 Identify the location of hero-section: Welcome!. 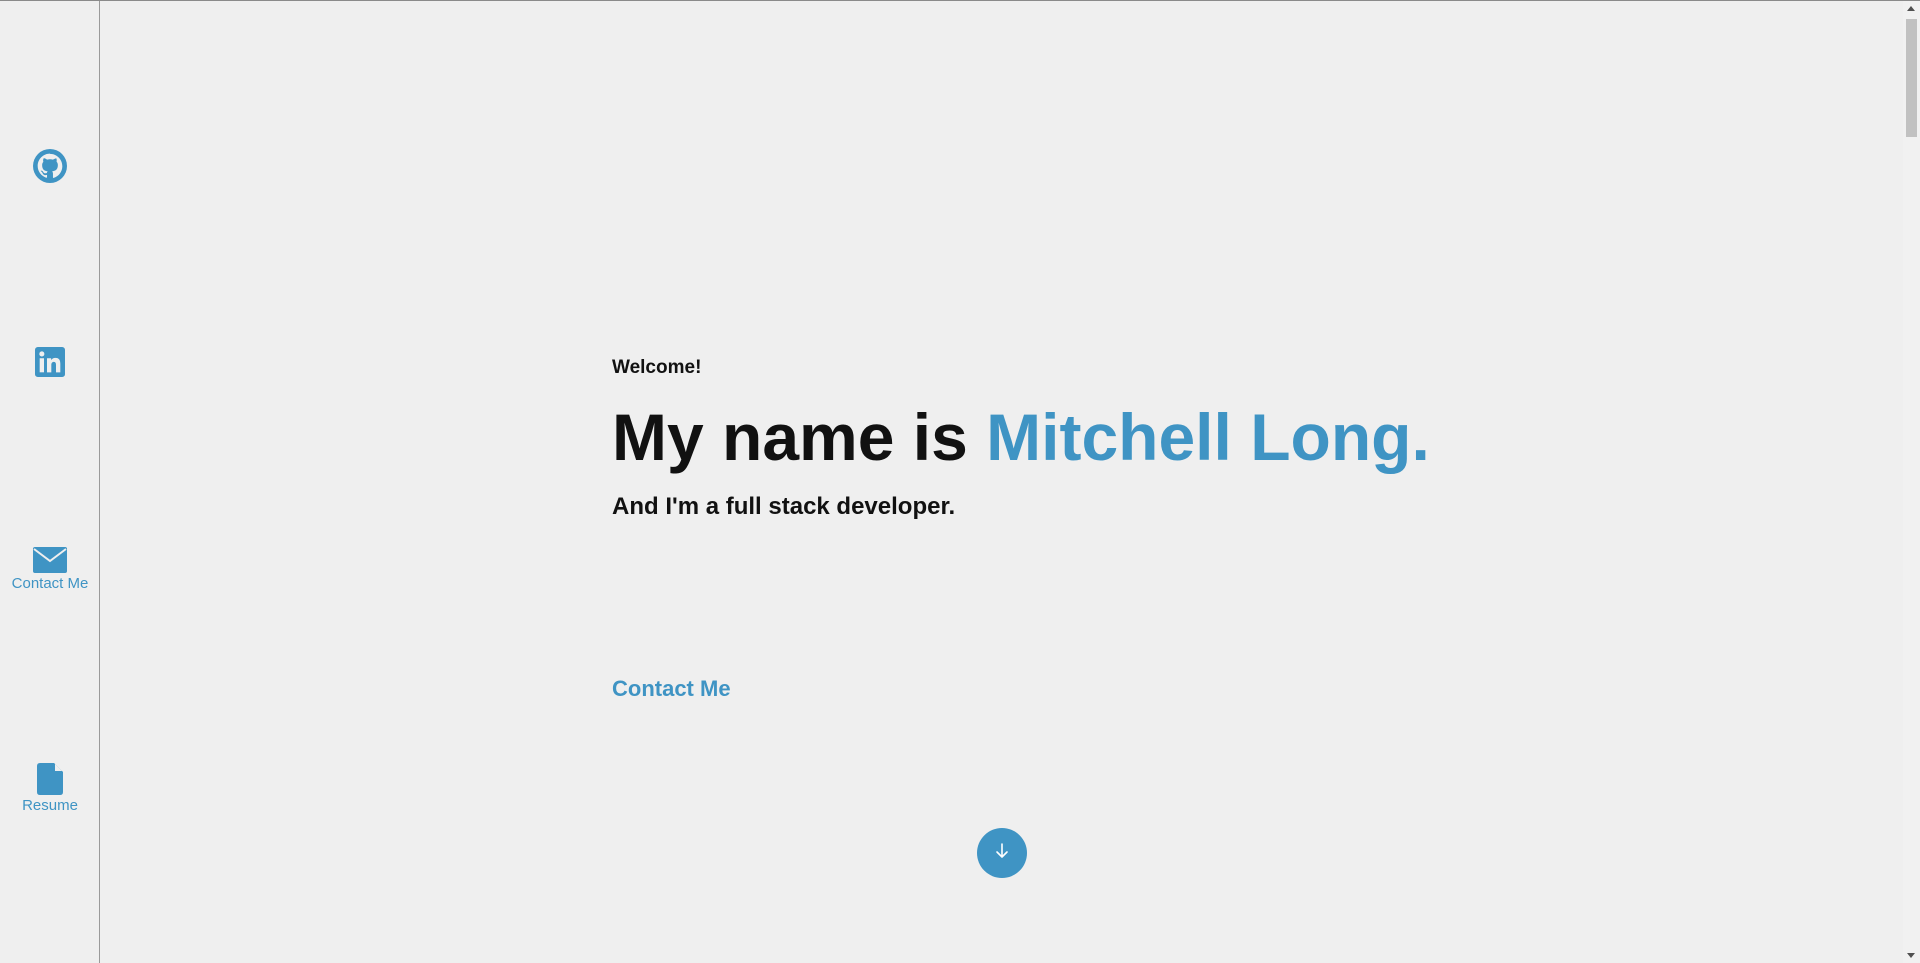
(656, 368).